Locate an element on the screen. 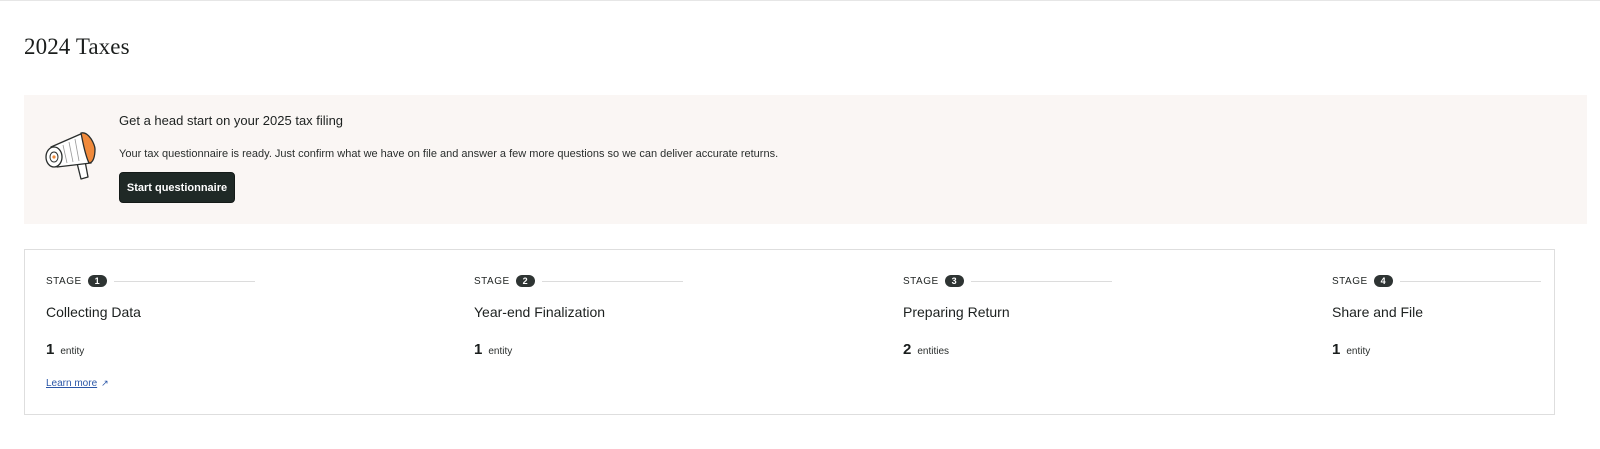  stage-header: STAGE 3 is located at coordinates (1007, 281).